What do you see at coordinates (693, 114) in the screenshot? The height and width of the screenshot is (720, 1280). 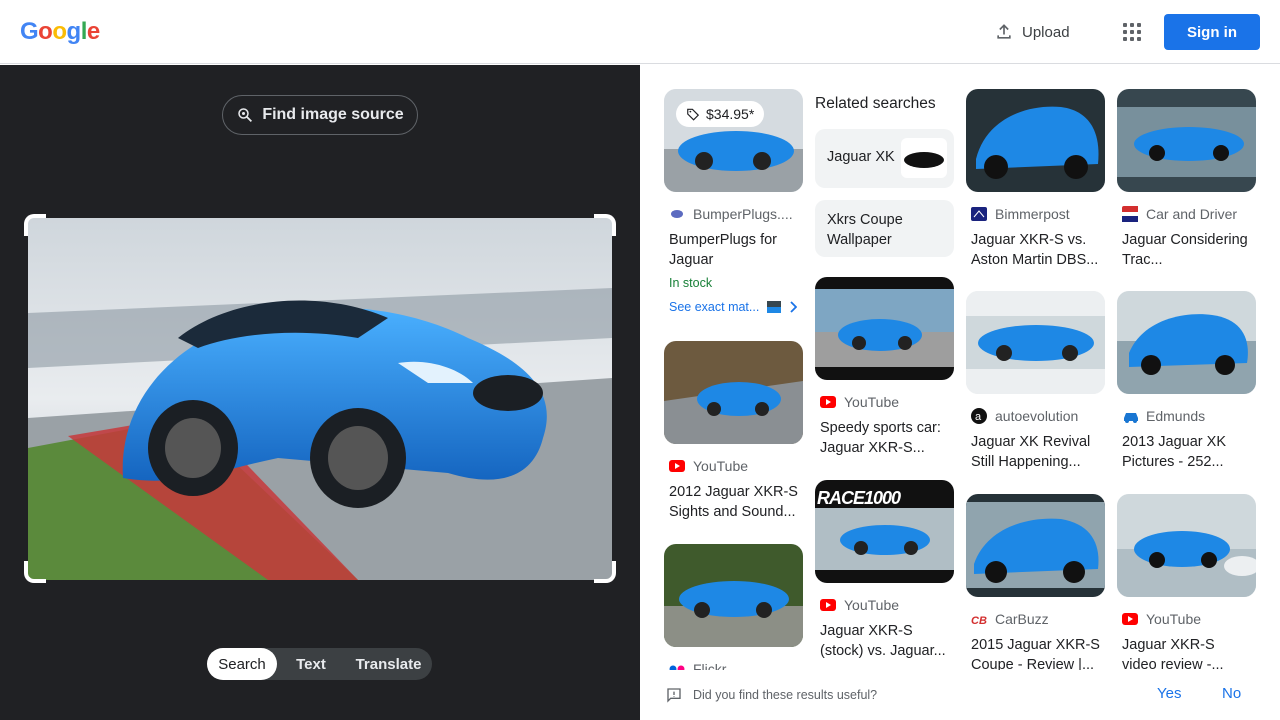 I see `price-tag-icon` at bounding box center [693, 114].